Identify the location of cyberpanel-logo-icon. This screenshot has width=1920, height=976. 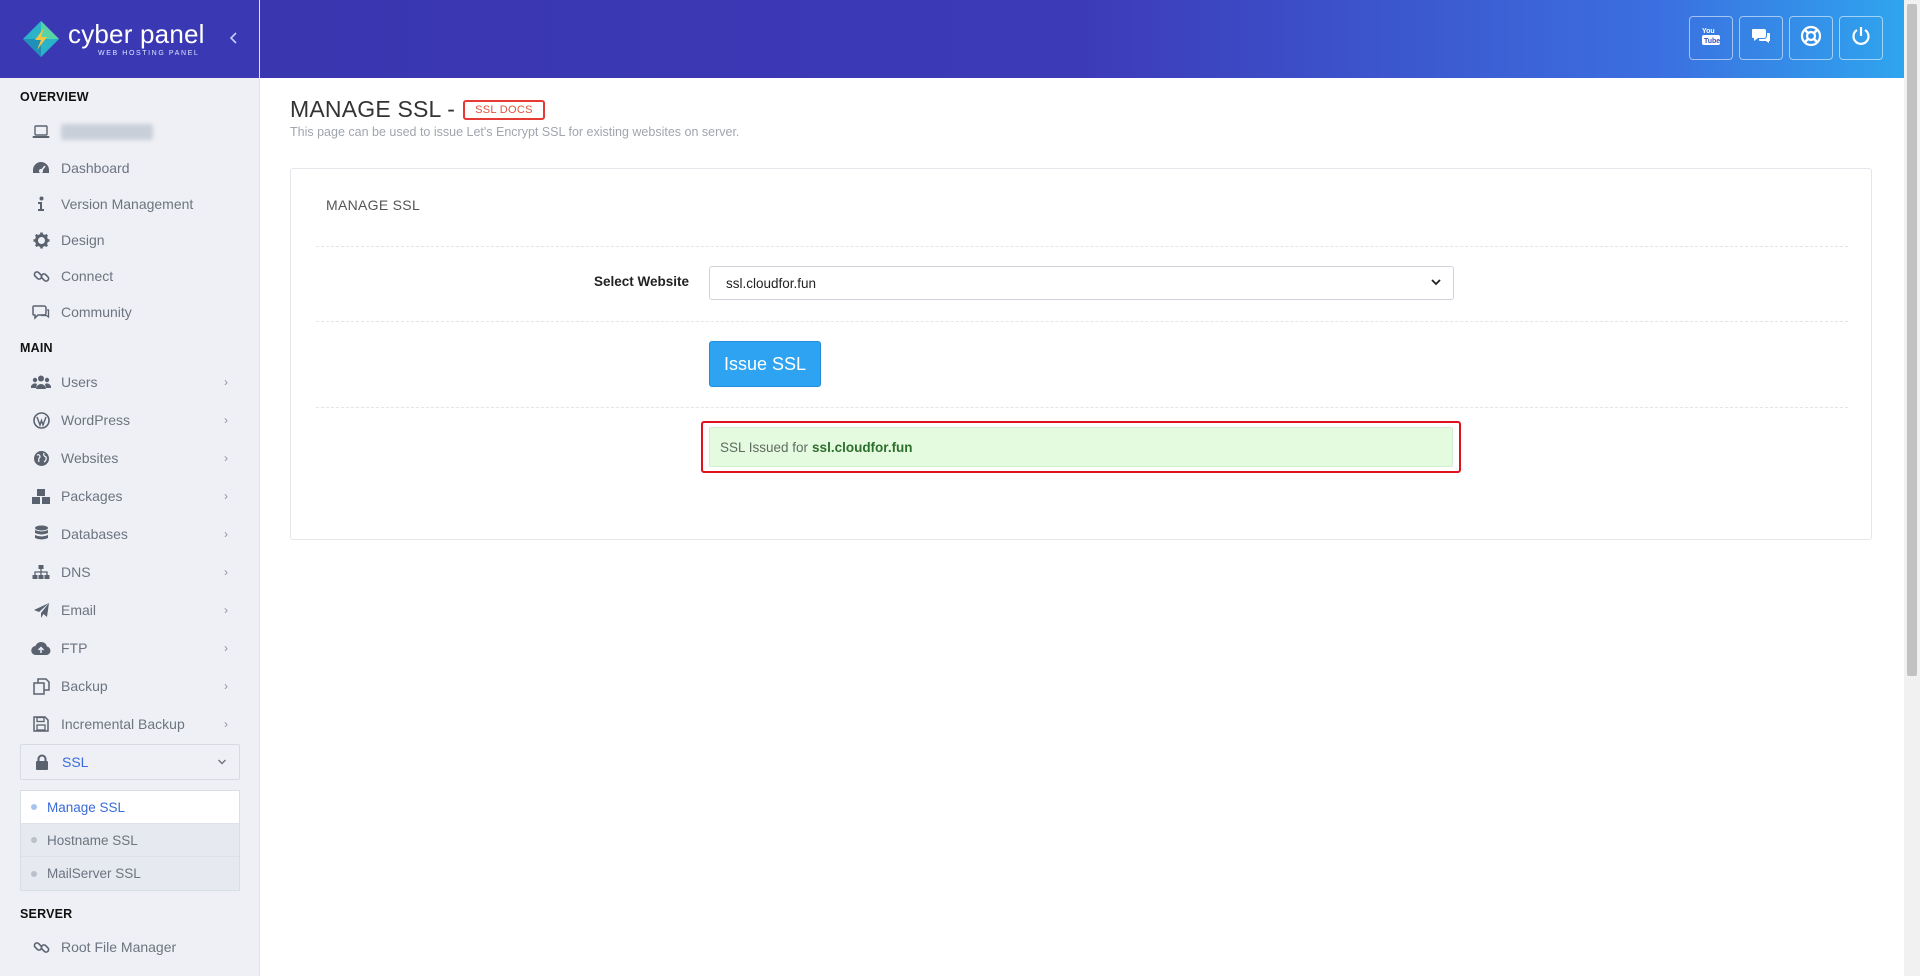
(41, 39).